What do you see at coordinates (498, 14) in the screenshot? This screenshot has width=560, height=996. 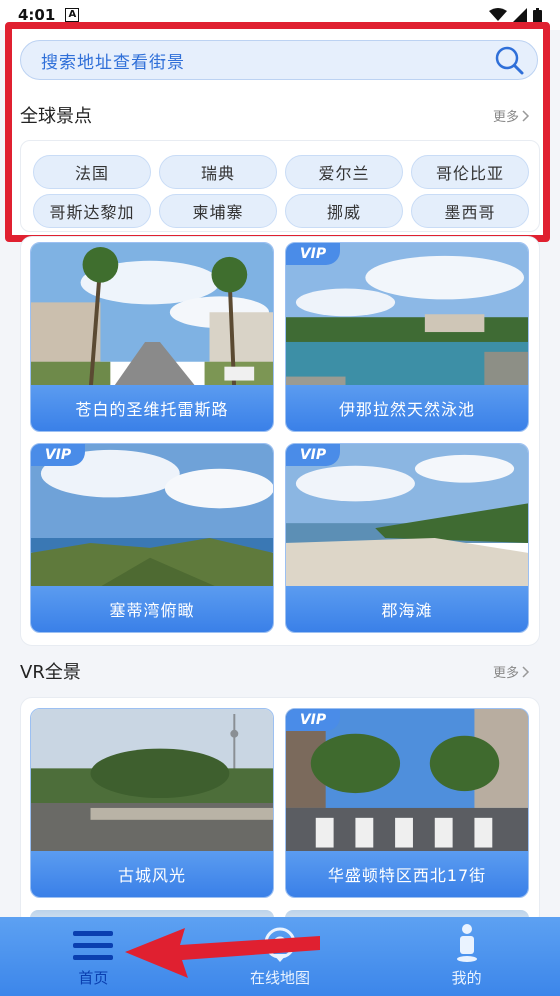 I see `wifi-icon` at bounding box center [498, 14].